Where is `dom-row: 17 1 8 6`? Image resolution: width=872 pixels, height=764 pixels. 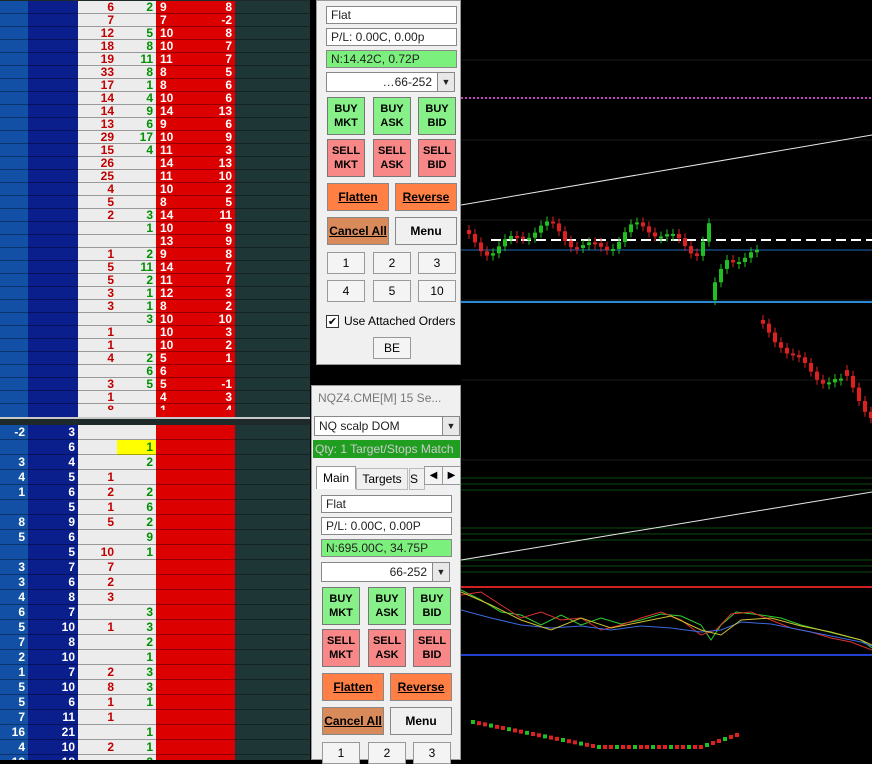 dom-row: 17 1 8 6 is located at coordinates (155, 85).